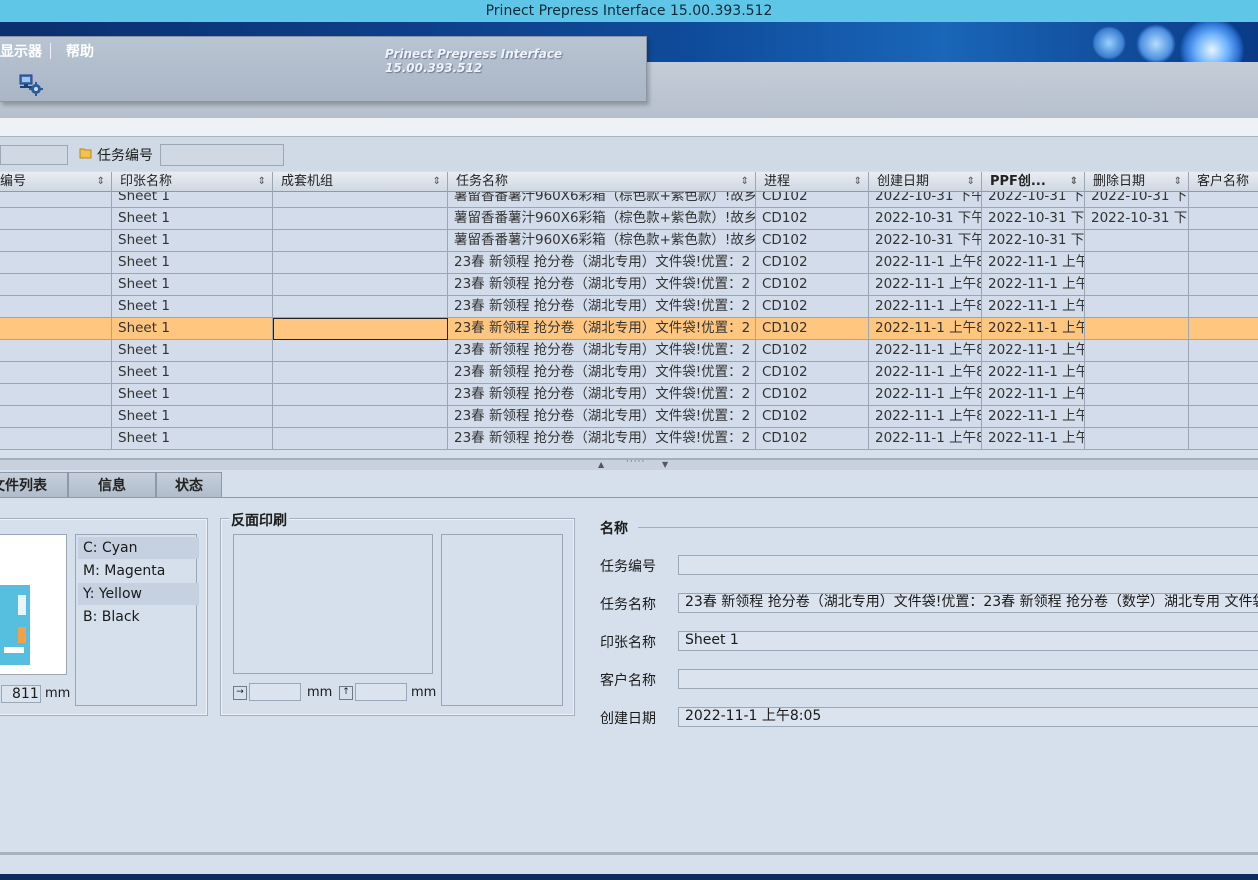 This screenshot has height=880, width=1258. What do you see at coordinates (31, 85) in the screenshot?
I see `network-settings-button` at bounding box center [31, 85].